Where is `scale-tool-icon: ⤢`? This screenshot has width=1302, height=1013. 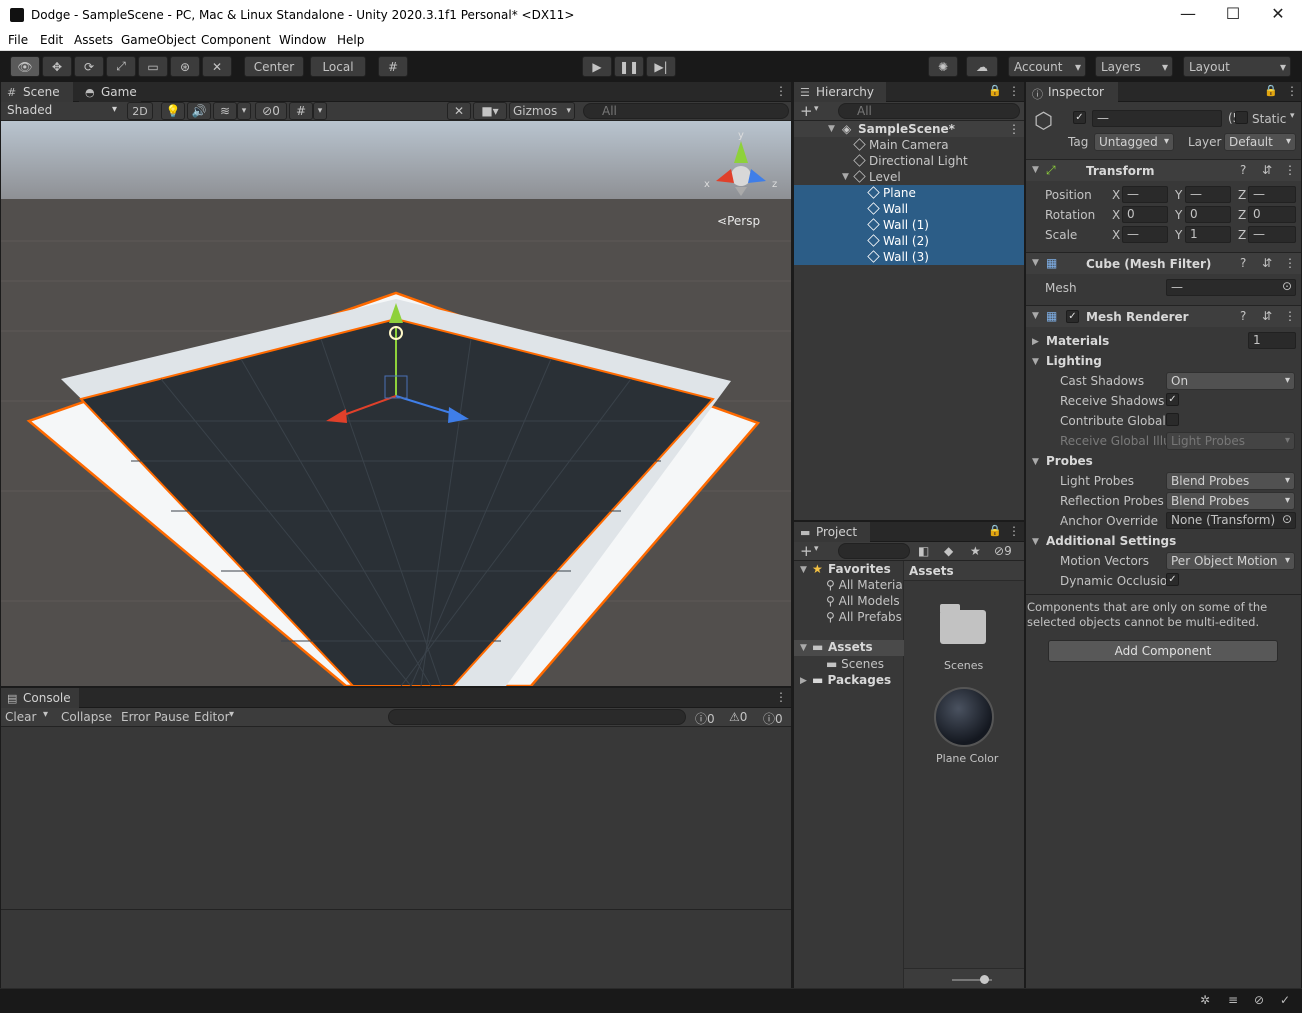
scale-tool-icon: ⤢ is located at coordinates (121, 66).